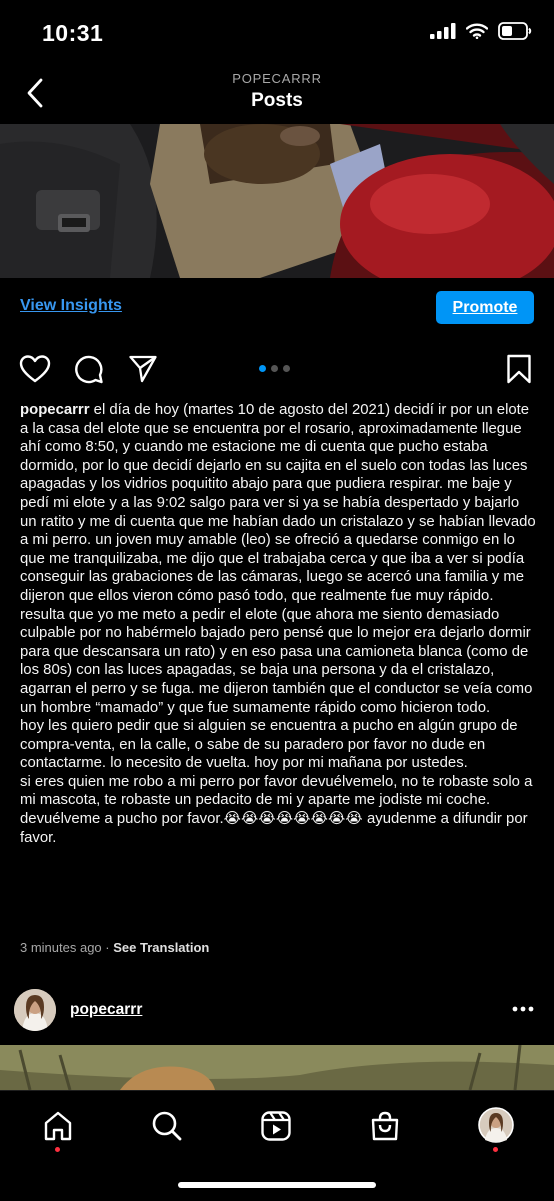  I want to click on next-post-image-art, so click(277, 1067).